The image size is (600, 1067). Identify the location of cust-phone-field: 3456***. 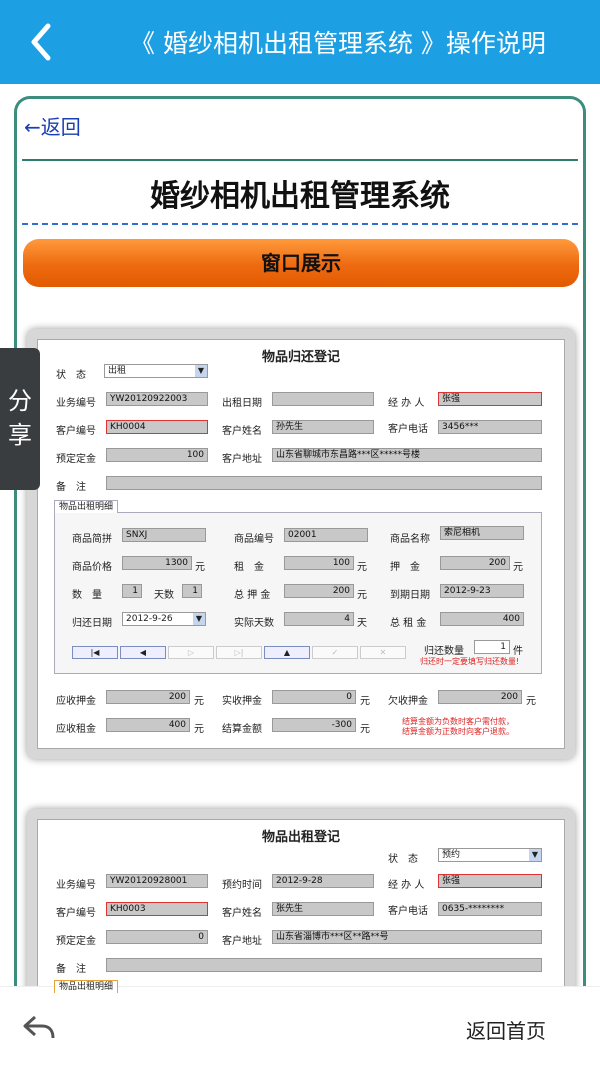
(490, 427).